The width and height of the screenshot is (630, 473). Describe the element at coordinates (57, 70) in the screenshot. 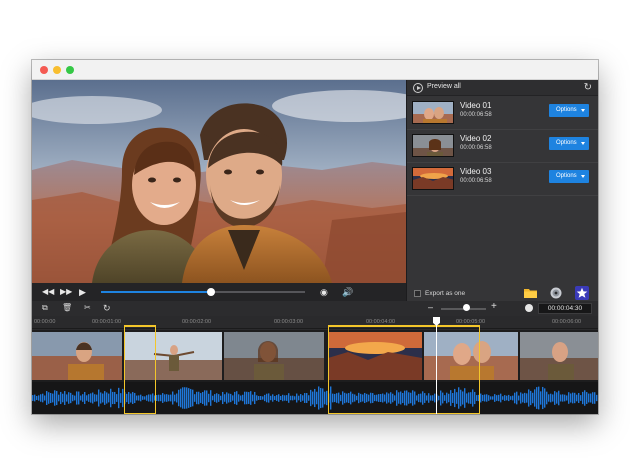

I see `minimize-window-button` at that location.